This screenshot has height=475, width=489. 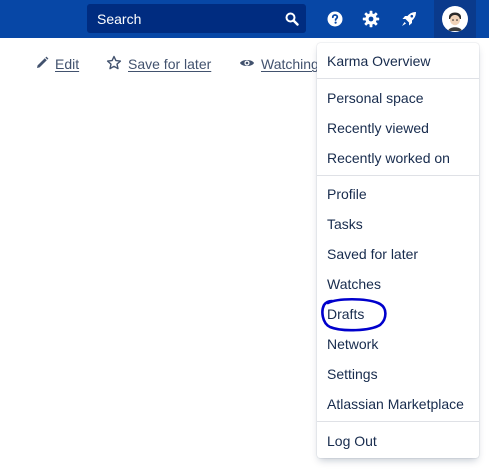 I want to click on menu-item-saved-for-later: Saved for later, so click(x=398, y=254).